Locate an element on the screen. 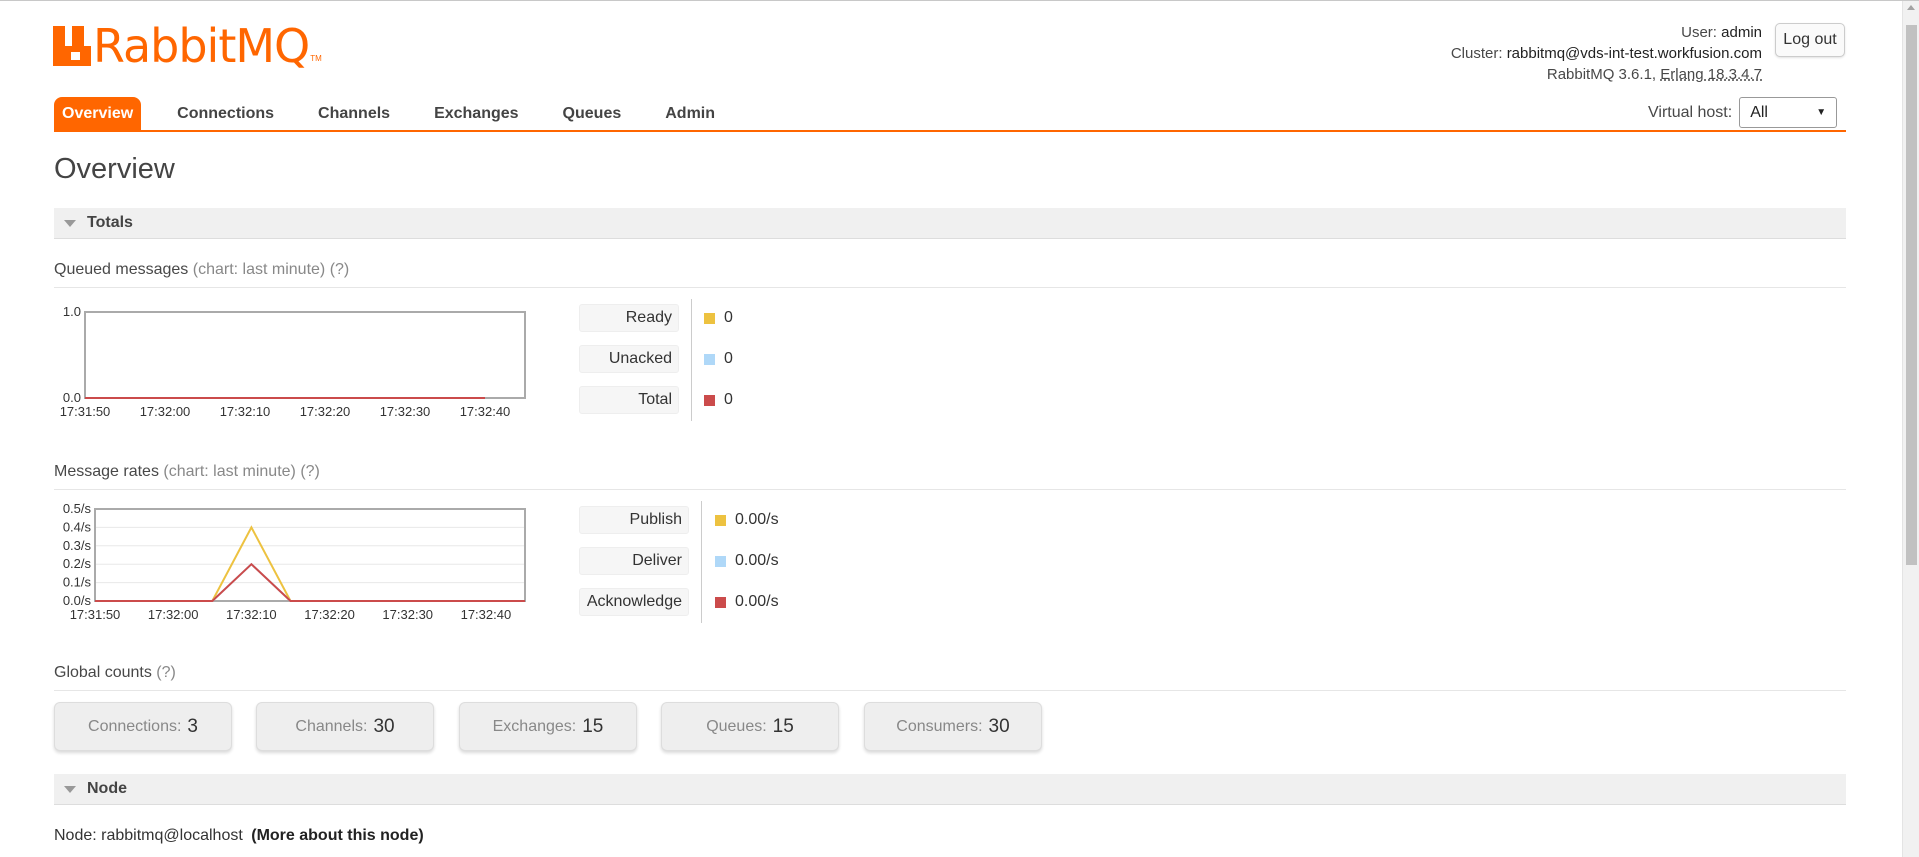 This screenshot has height=857, width=1919. queued-messages-header: Queued messages (chart: last minute) (?) is located at coordinates (950, 274).